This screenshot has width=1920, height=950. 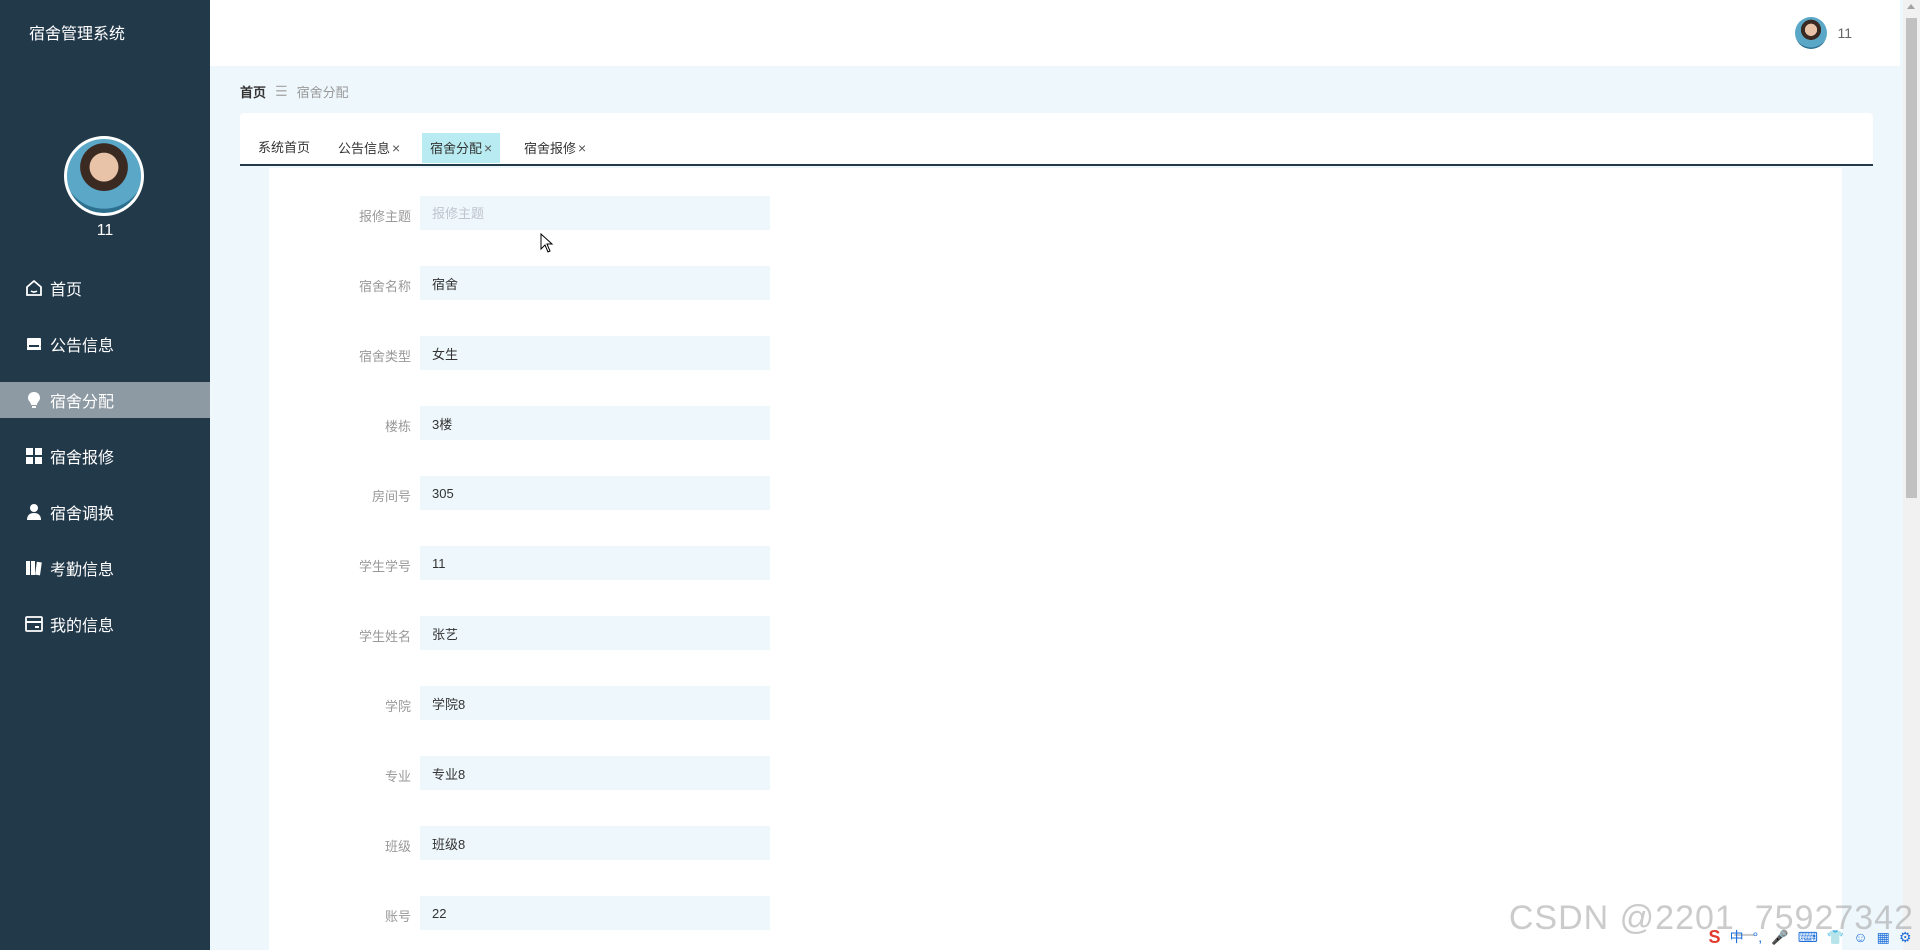 I want to click on sidebar-item-dorm-swap: 宿舍调换, so click(x=105, y=512).